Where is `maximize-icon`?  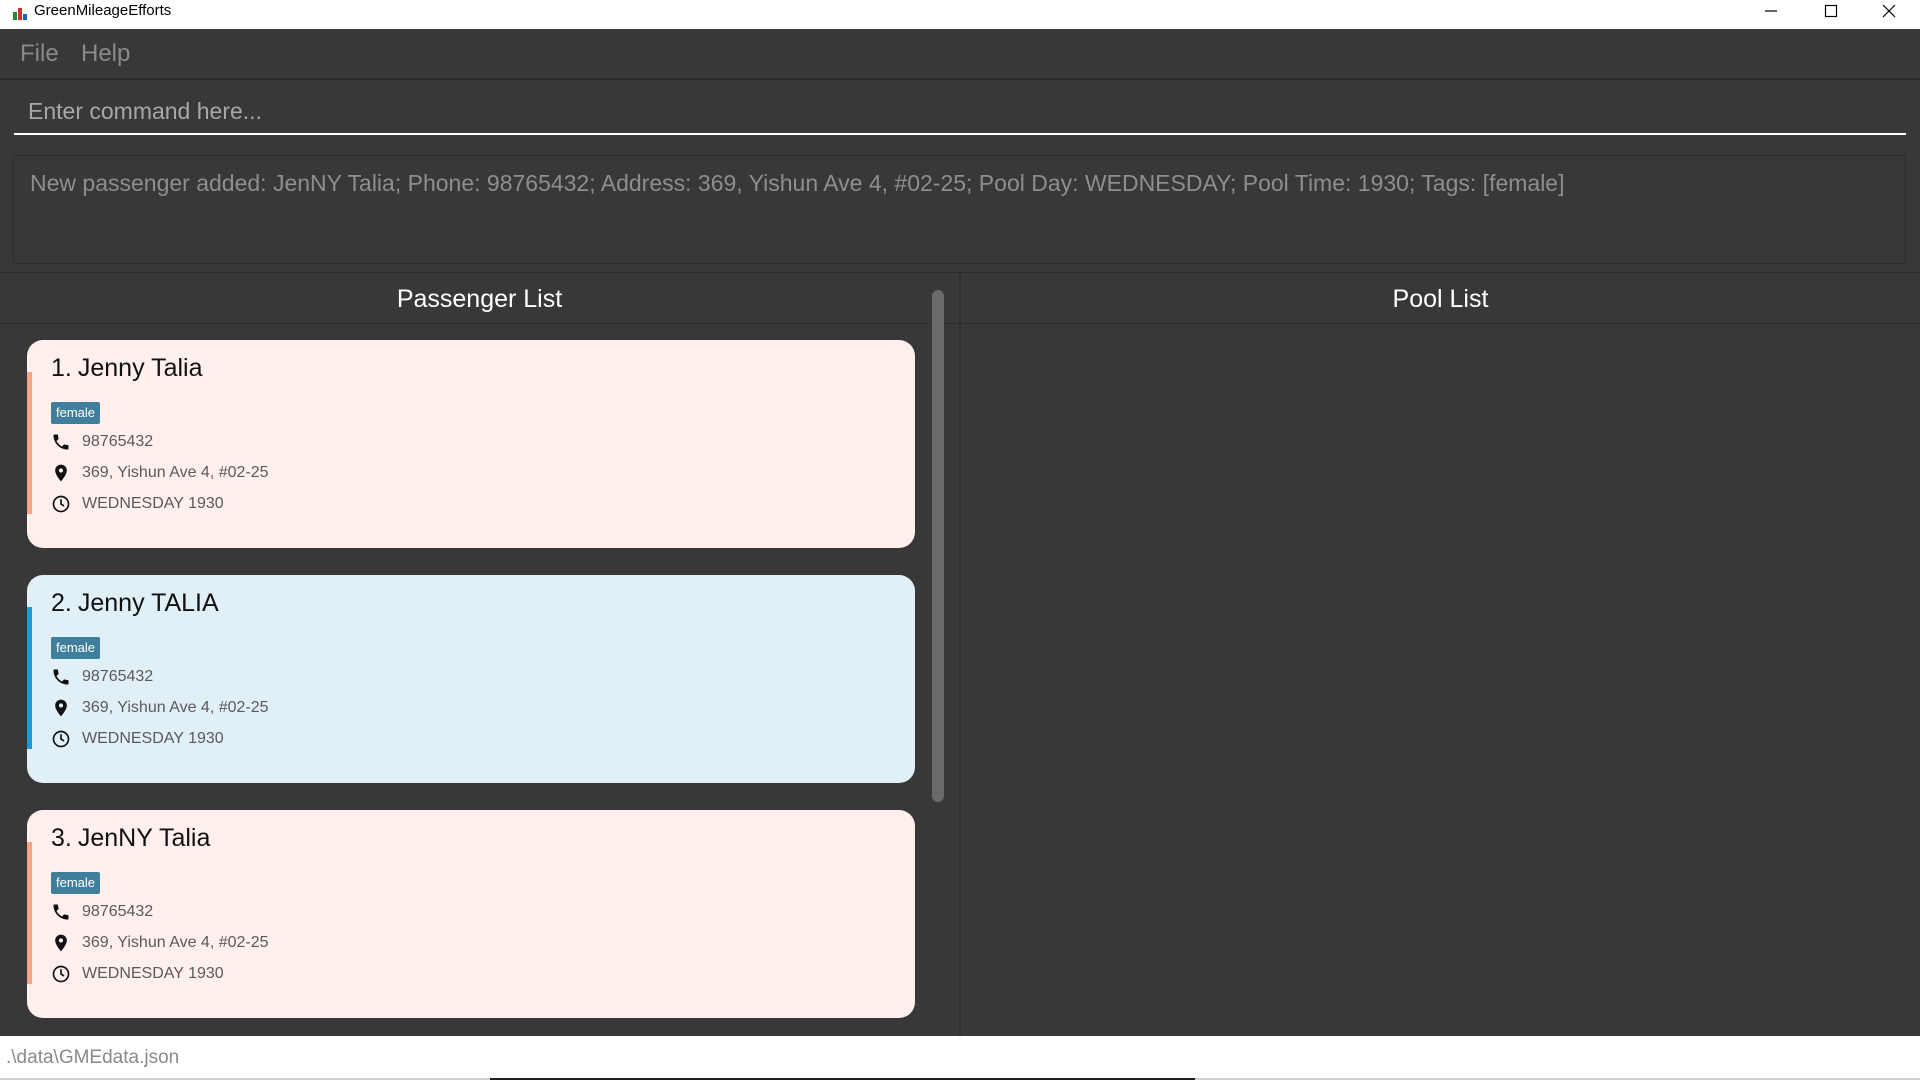 maximize-icon is located at coordinates (1831, 11).